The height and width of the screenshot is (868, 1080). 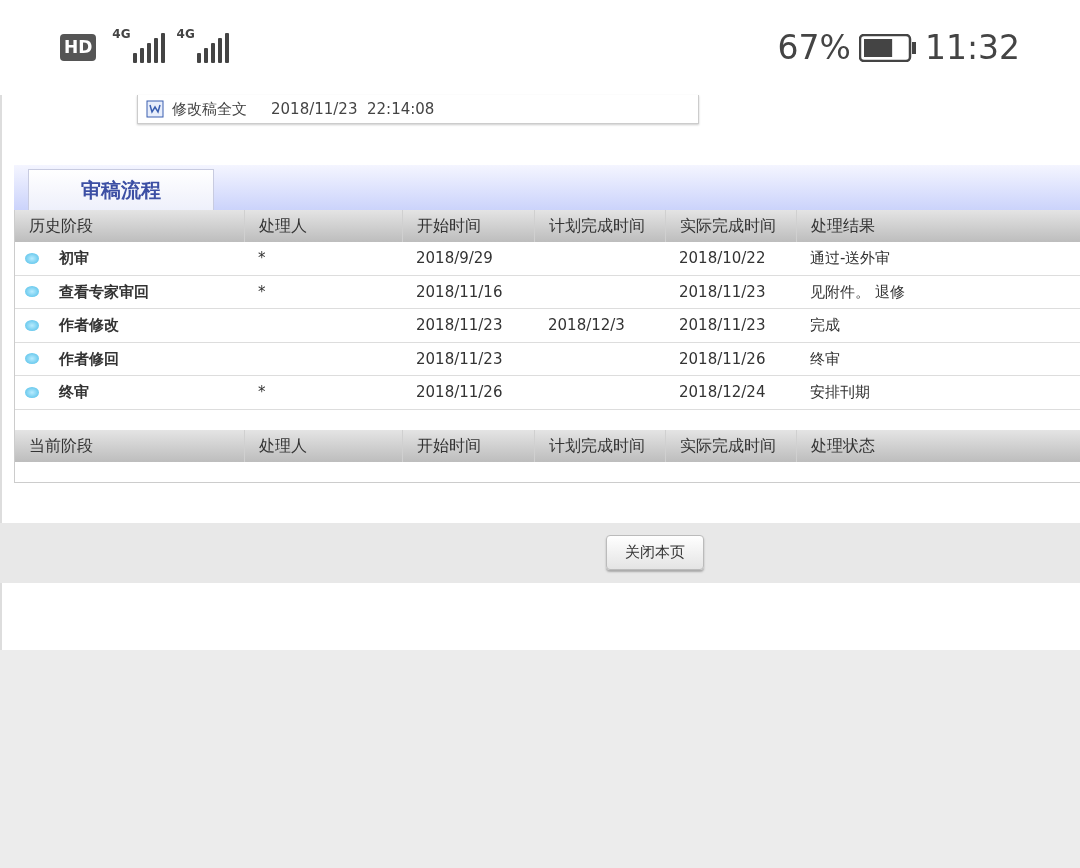 What do you see at coordinates (61, 445) in the screenshot?
I see `column-header: 当前阶段` at bounding box center [61, 445].